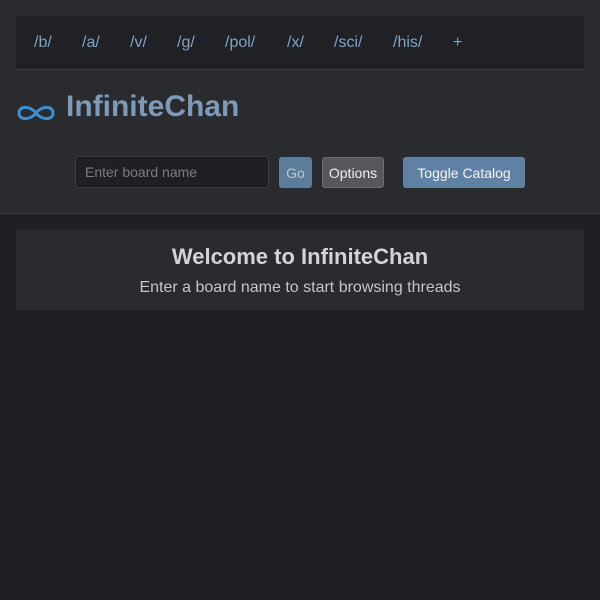 The image size is (600, 600). Describe the element at coordinates (240, 43) in the screenshot. I see `board-link-pol: /pol/` at that location.